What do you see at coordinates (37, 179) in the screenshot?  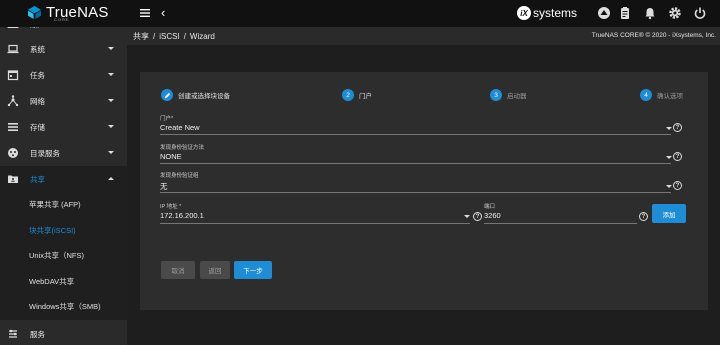 I see `sidebar-item-label: 共享` at bounding box center [37, 179].